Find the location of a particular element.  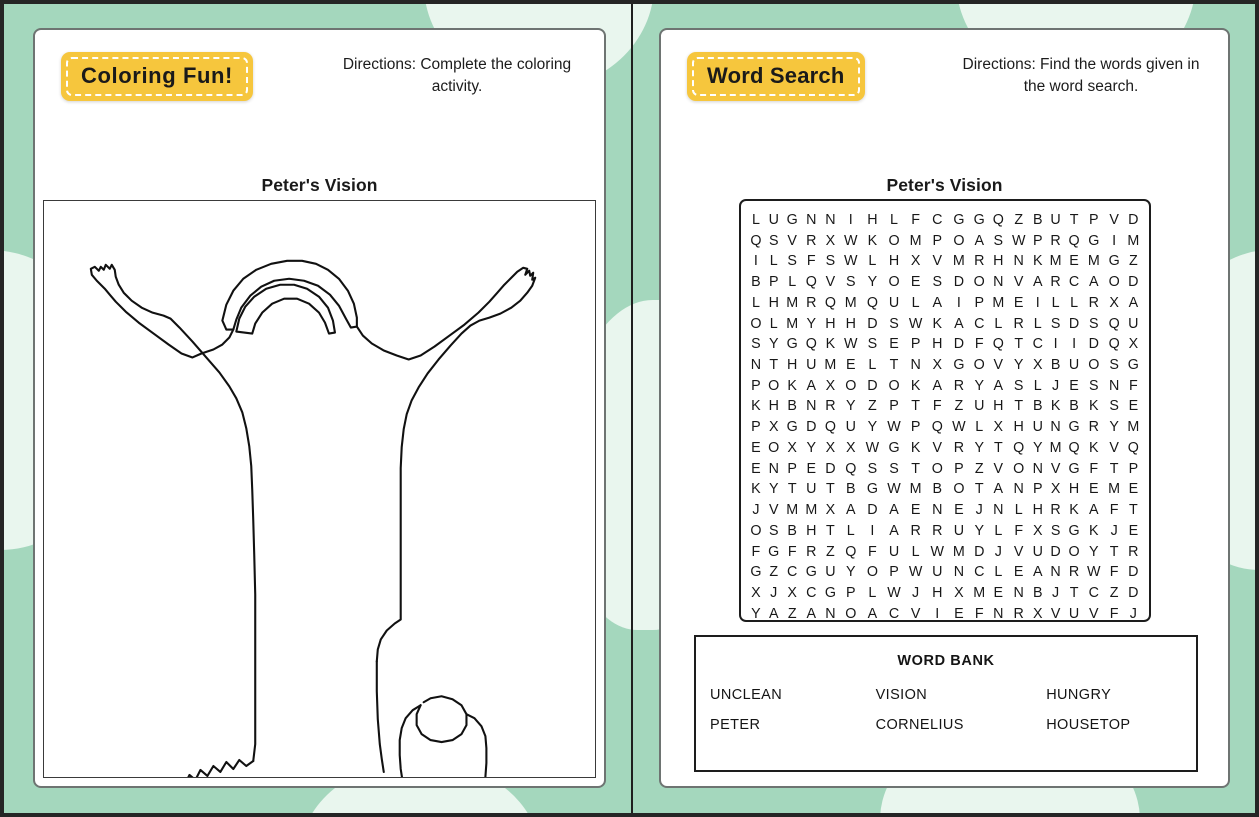

word-bank-word: HOUSETOP is located at coordinates (1114, 725).